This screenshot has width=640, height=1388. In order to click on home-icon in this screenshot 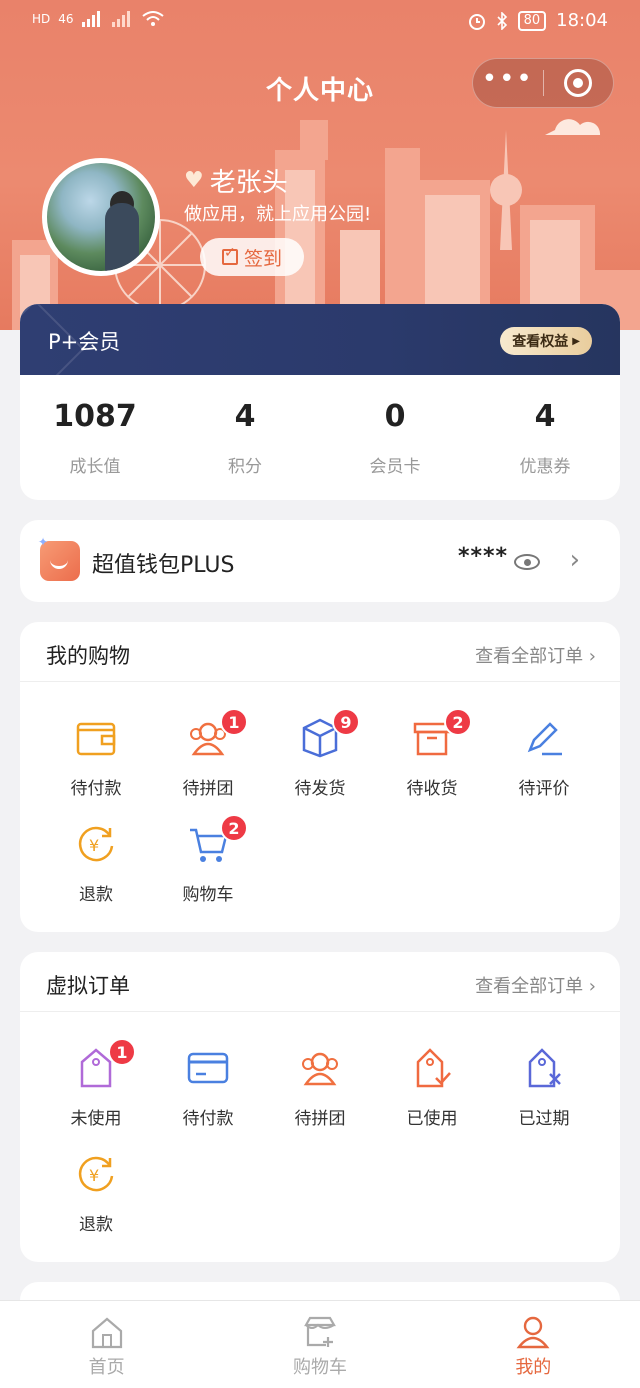, I will do `click(106, 1333)`.